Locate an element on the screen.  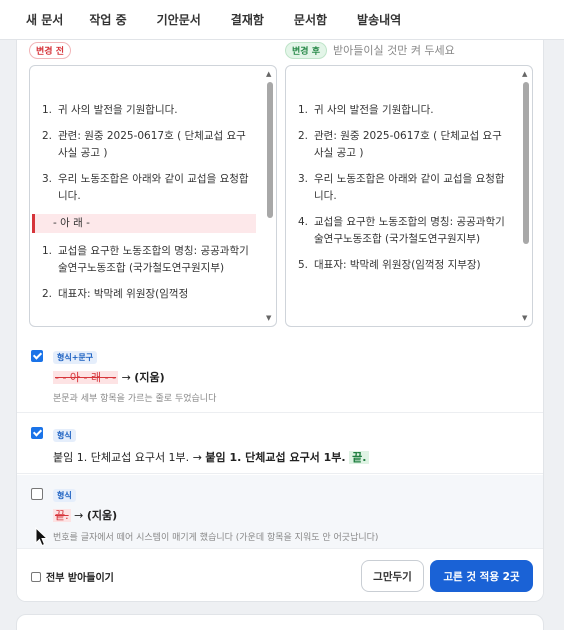
accept-all-checkbox is located at coordinates (36, 576).